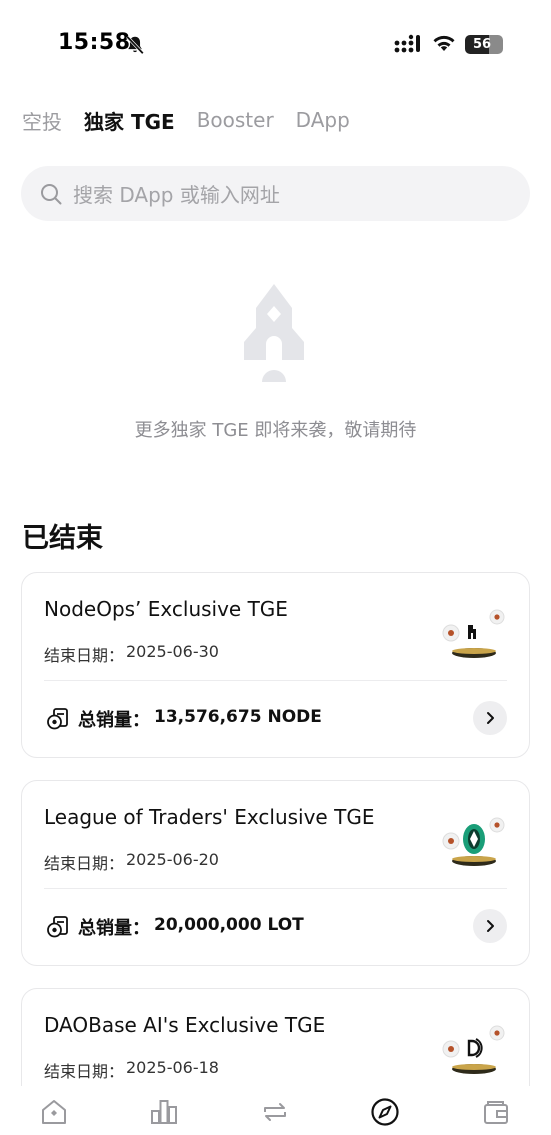  I want to click on daobase-logo, so click(473, 1049).